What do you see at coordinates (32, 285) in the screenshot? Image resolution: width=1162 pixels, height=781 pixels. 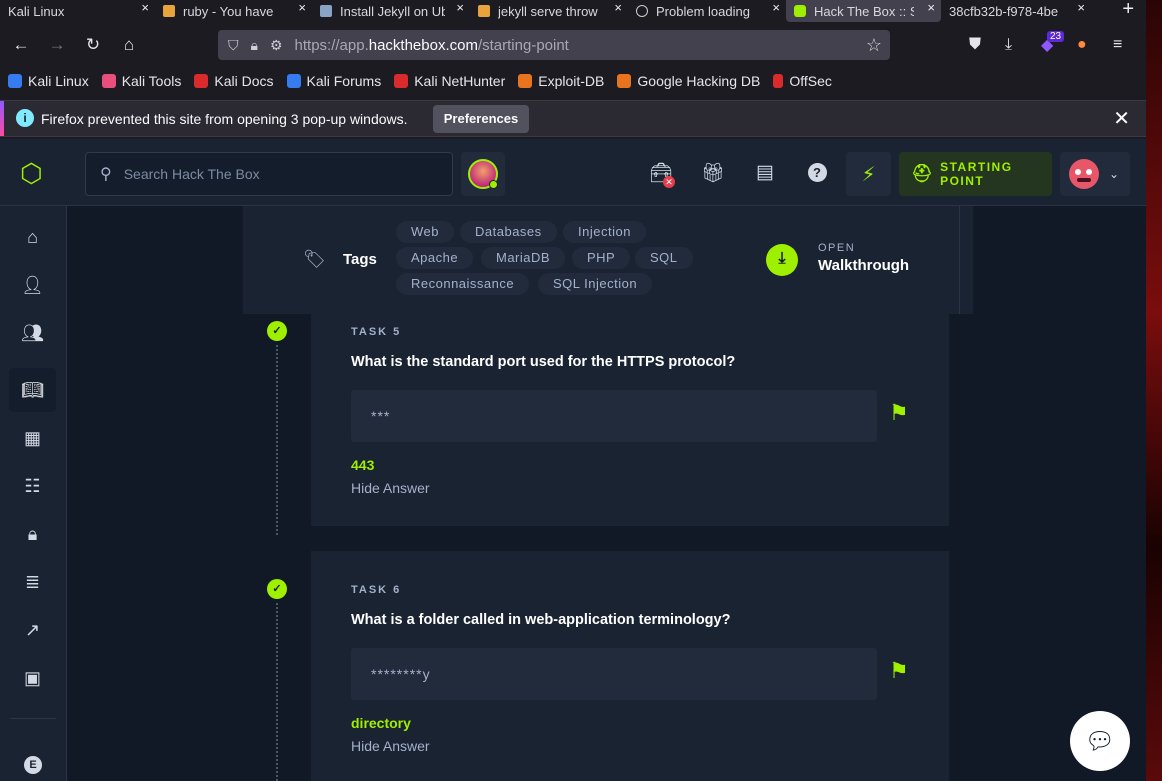 I see `profile-icon: 👤︎` at bounding box center [32, 285].